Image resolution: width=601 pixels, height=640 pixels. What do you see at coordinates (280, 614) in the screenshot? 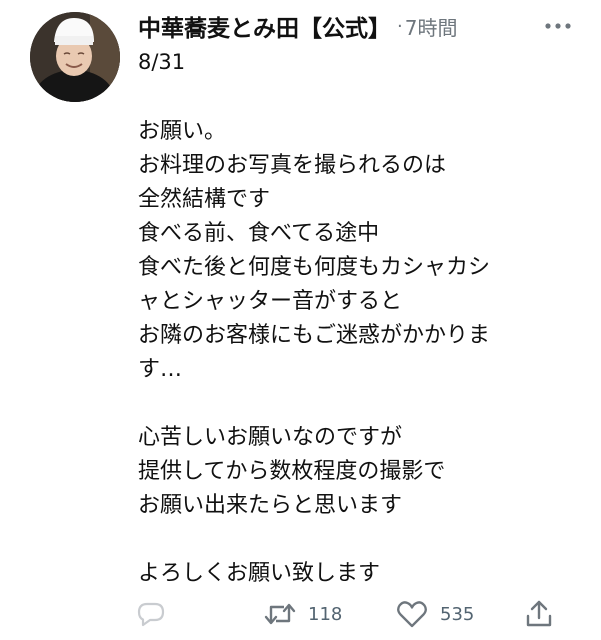
I see `retweet-icon` at bounding box center [280, 614].